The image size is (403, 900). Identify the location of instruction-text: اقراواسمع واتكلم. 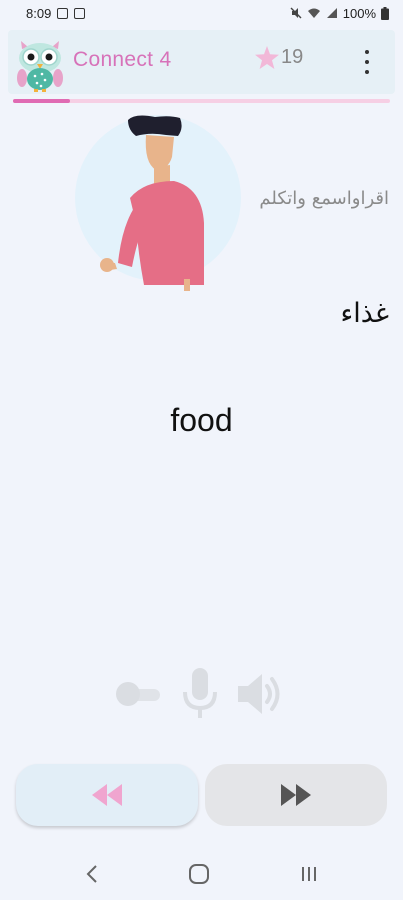
(324, 198).